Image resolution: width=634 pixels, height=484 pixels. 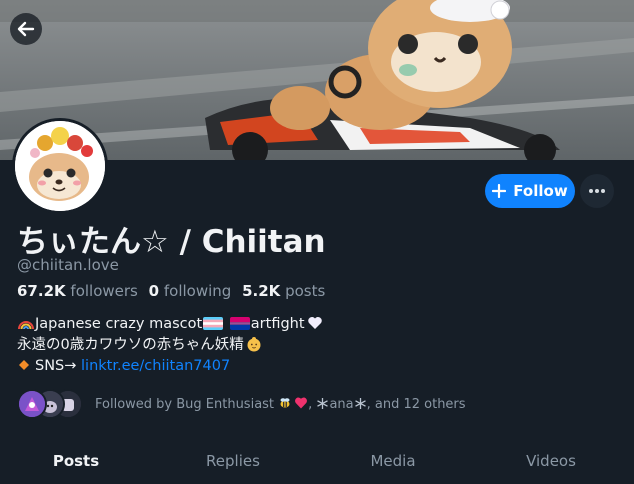 I want to click on bio-line-1: Japanese crazy mascot artfight, so click(x=170, y=324).